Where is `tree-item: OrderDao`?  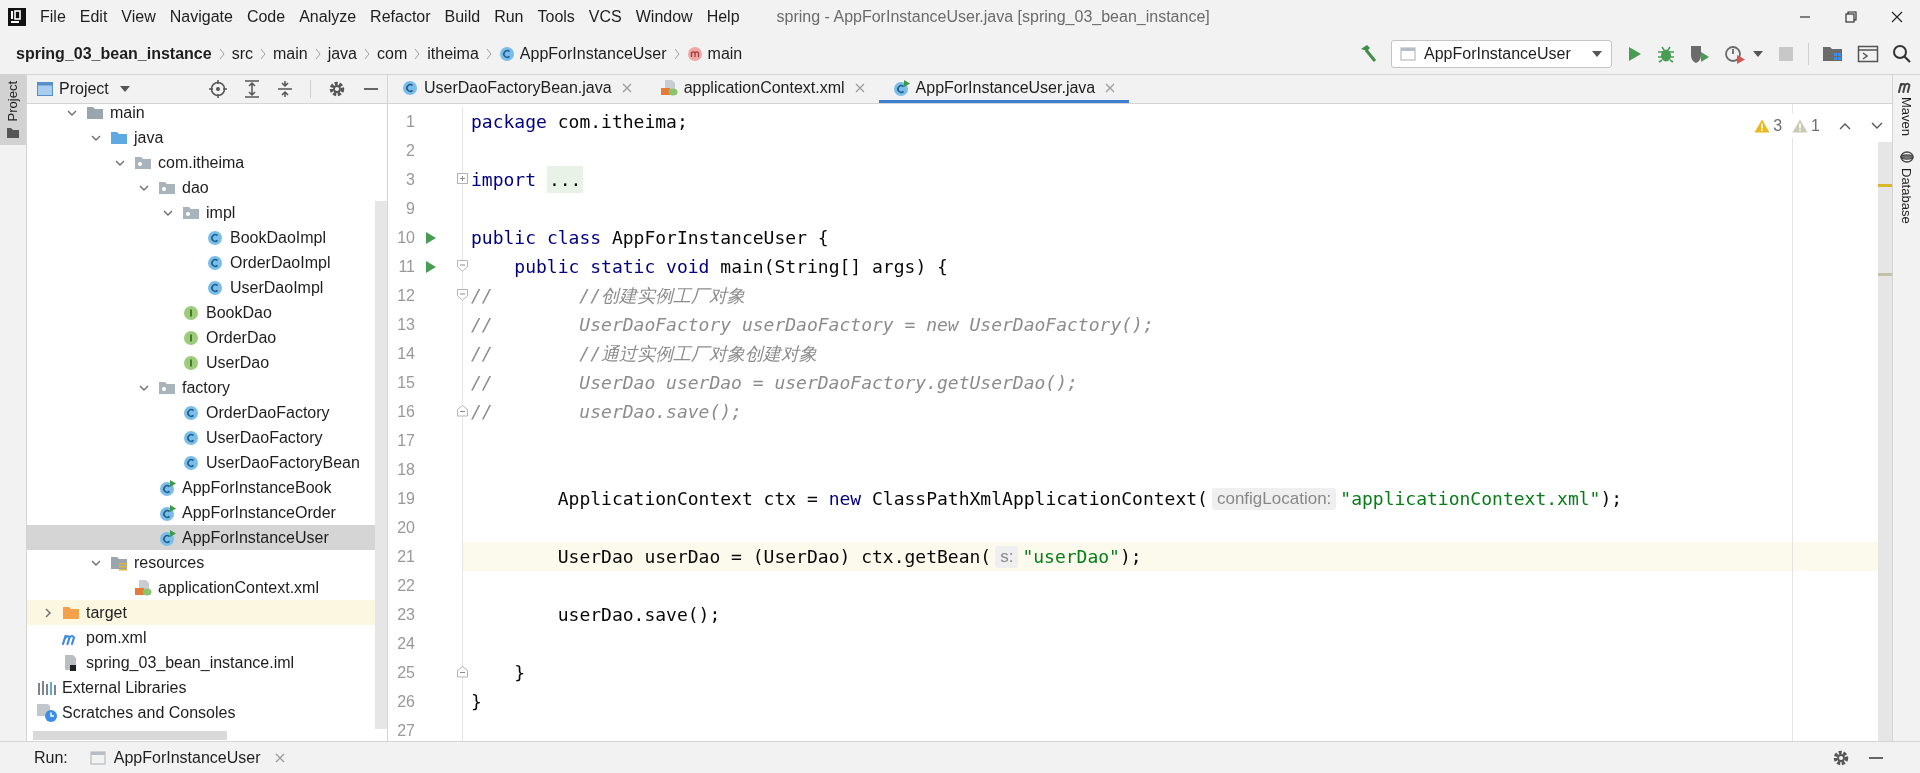 tree-item: OrderDao is located at coordinates (201, 337).